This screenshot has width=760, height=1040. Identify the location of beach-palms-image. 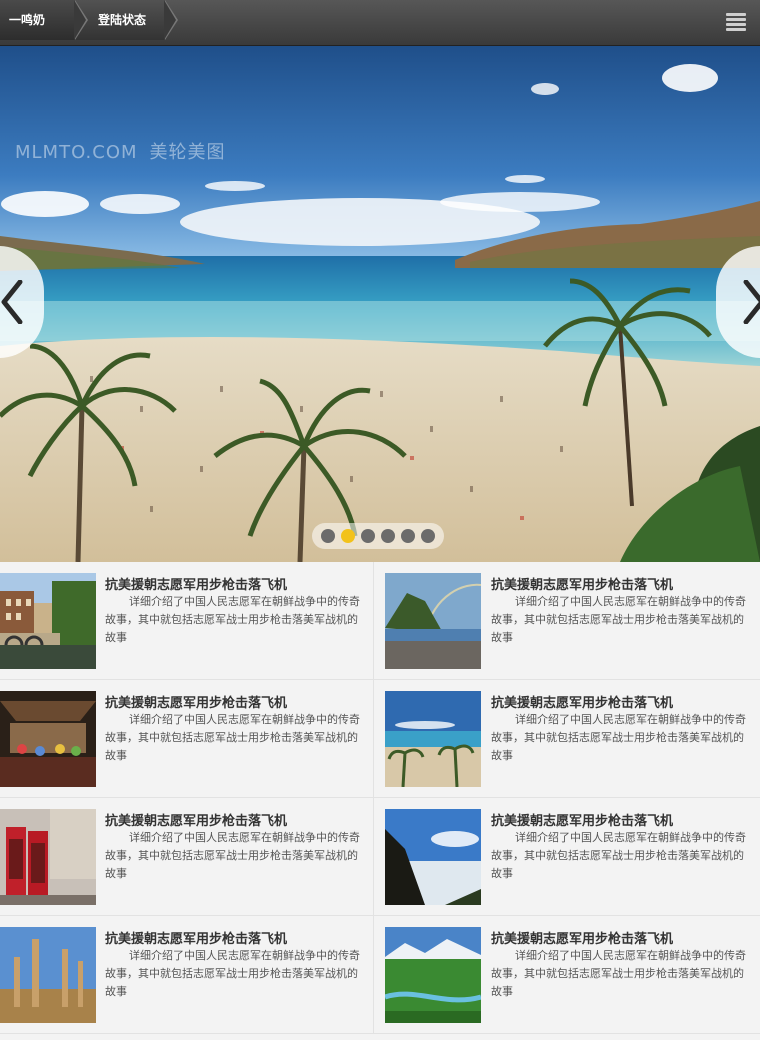
(433, 739).